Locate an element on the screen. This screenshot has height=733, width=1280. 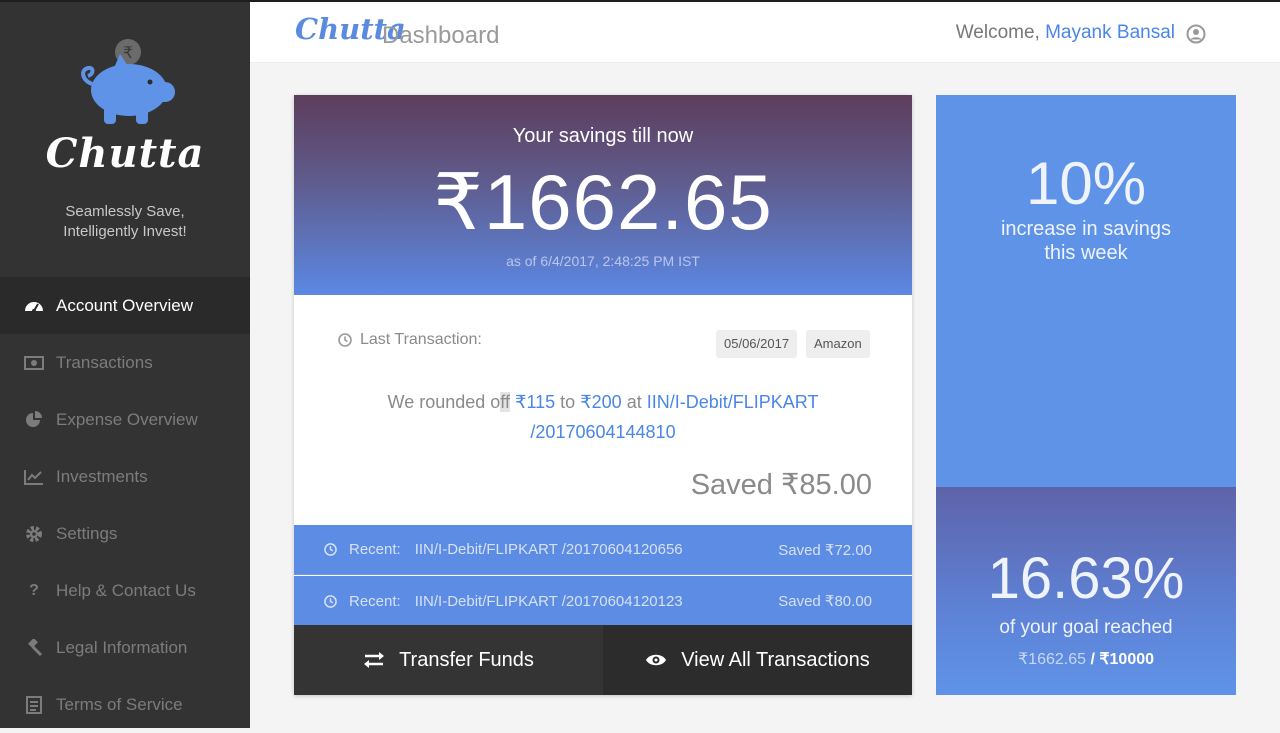
savings-amount: ₹1662.65 is located at coordinates (603, 202).